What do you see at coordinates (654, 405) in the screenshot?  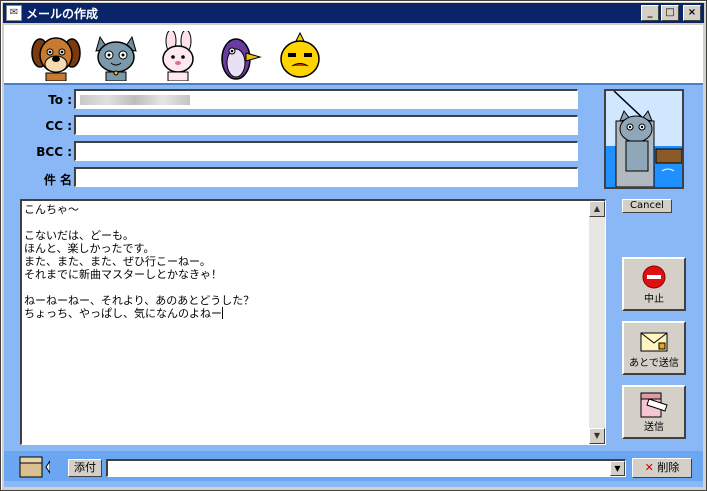 I see `send-box-icon` at bounding box center [654, 405].